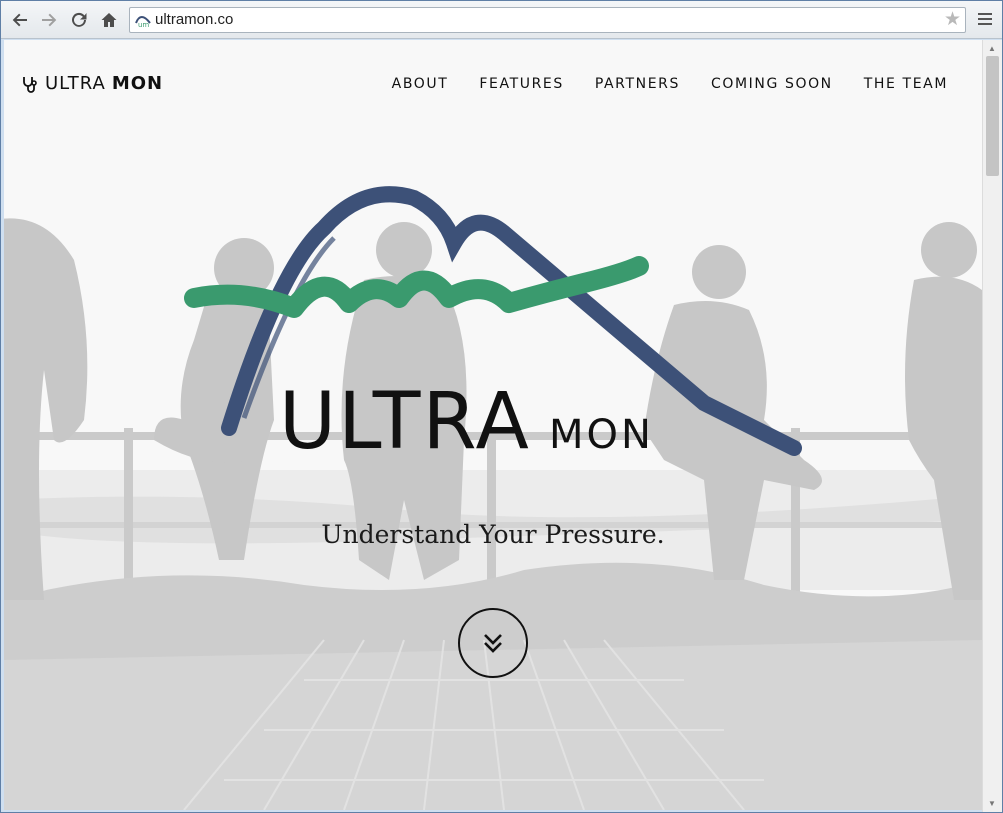 The height and width of the screenshot is (813, 1003). I want to click on page-scrollbar: ▲ ▼, so click(992, 426).